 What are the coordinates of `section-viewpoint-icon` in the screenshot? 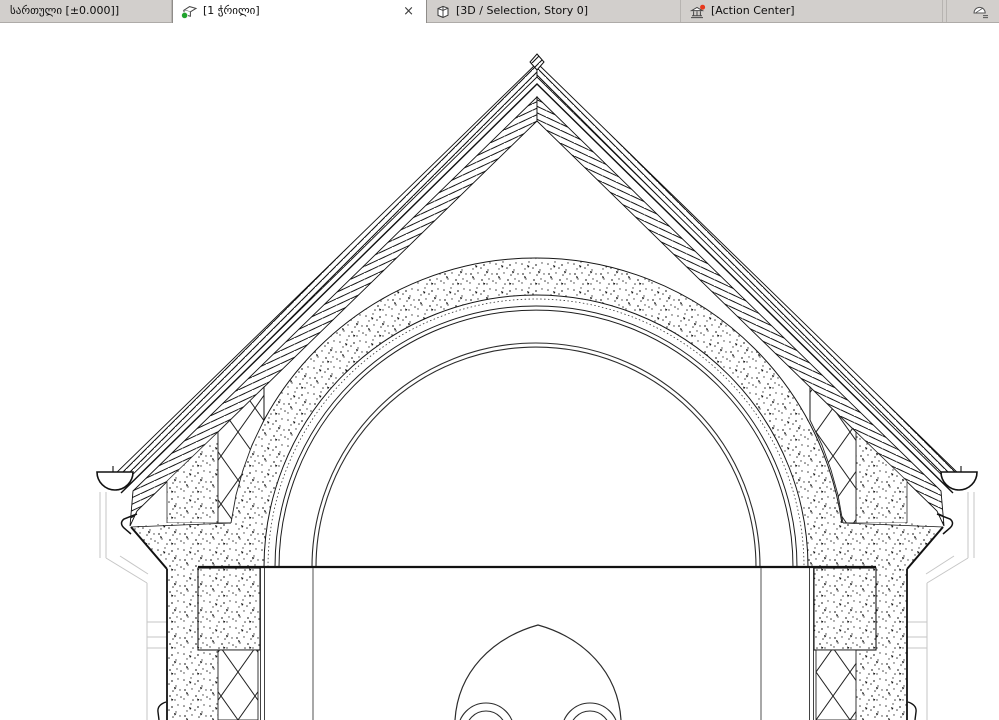 It's located at (189, 12).